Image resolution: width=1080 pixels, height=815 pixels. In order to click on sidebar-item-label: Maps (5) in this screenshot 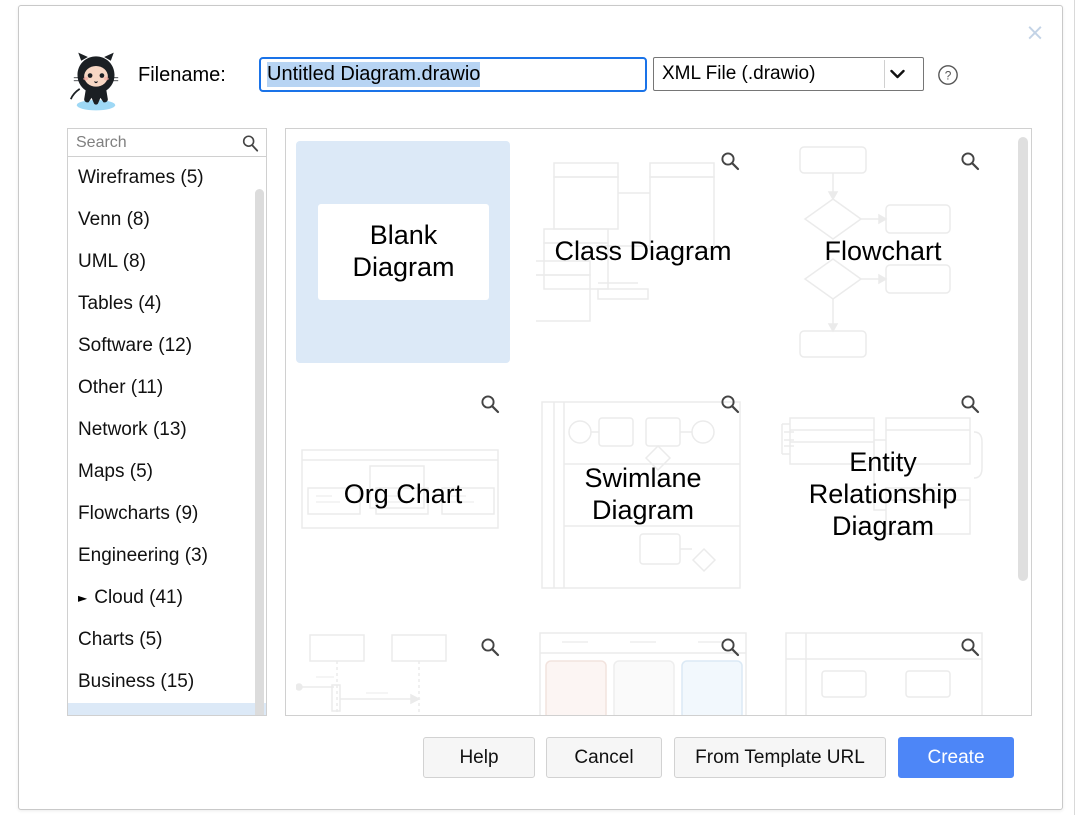, I will do `click(115, 471)`.